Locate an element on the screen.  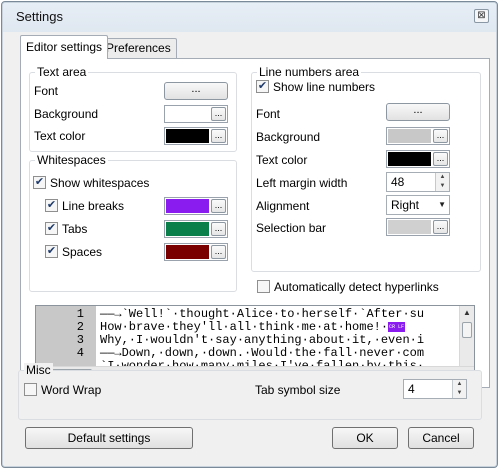
cancel-button: Cancel is located at coordinates (441, 438).